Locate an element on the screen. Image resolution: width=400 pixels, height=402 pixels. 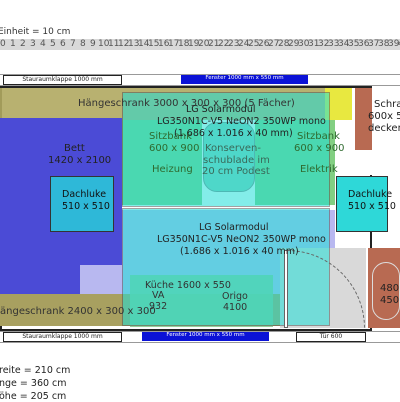
ruler-tick-1: 1 is located at coordinates (13, 44).